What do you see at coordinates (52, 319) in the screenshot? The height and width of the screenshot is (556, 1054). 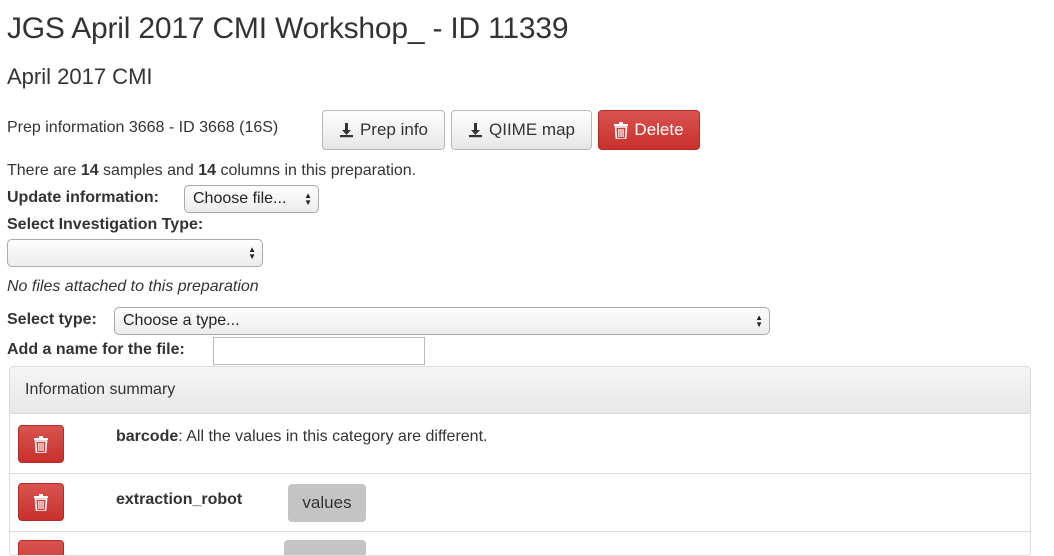 I see `select-type-label: Select type:` at bounding box center [52, 319].